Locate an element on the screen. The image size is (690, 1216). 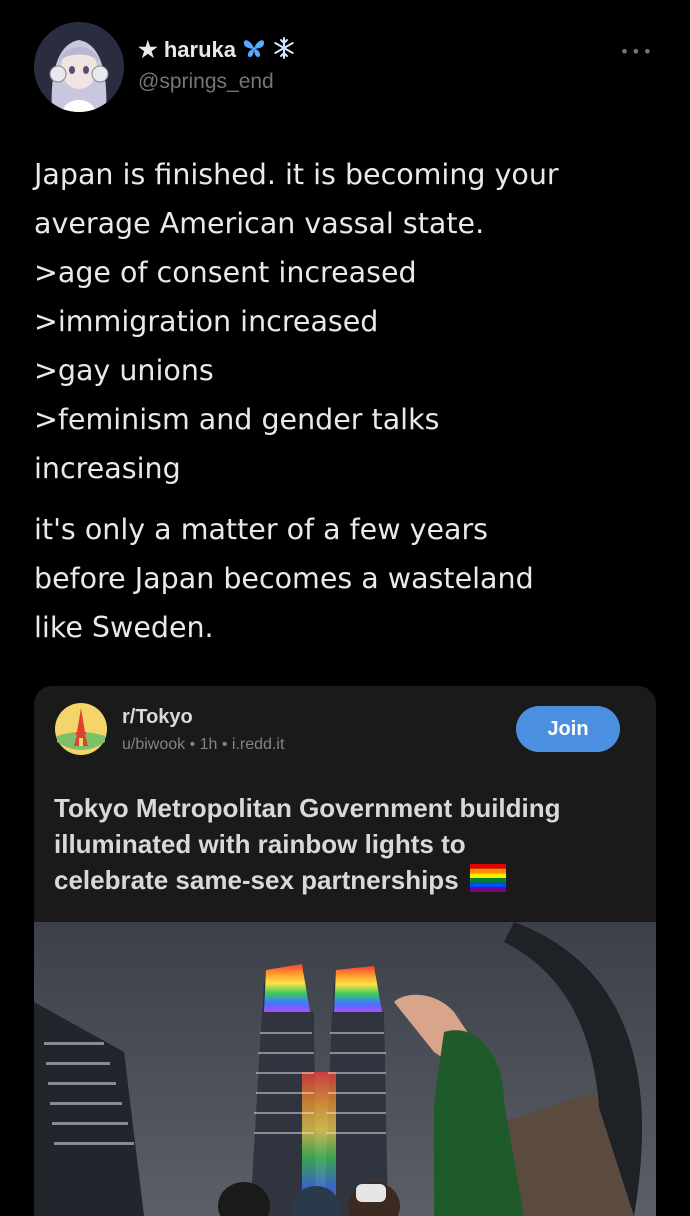
tweet-line: >immigration increased is located at coordinates (206, 321).